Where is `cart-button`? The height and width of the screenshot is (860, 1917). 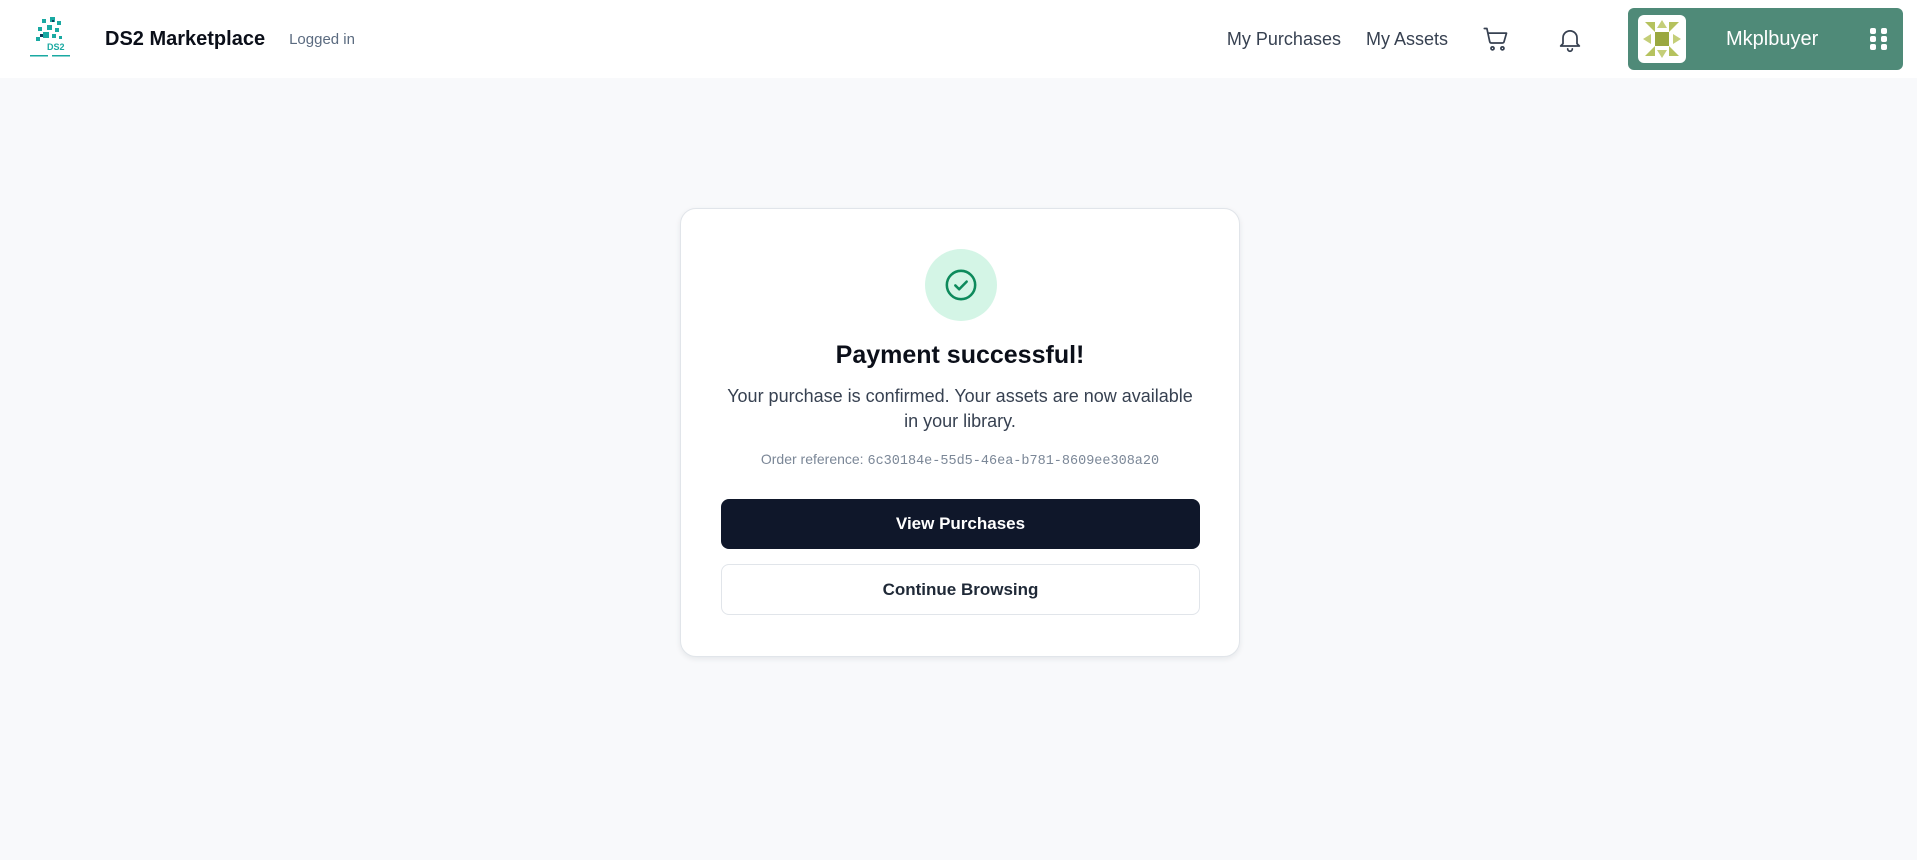
cart-button is located at coordinates (1496, 39).